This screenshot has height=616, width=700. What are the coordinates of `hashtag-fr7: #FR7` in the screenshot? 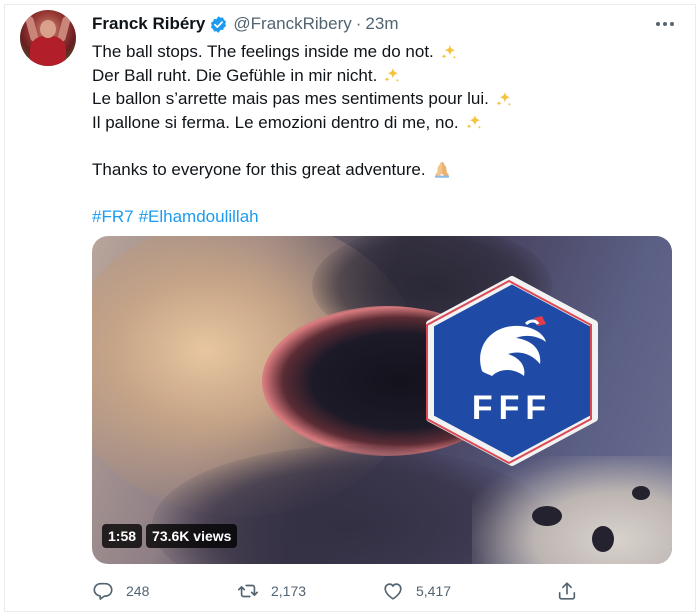 It's located at (113, 217).